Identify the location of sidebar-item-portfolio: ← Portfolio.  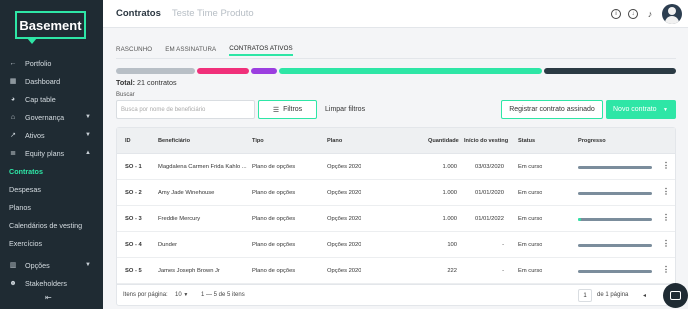
(51, 63).